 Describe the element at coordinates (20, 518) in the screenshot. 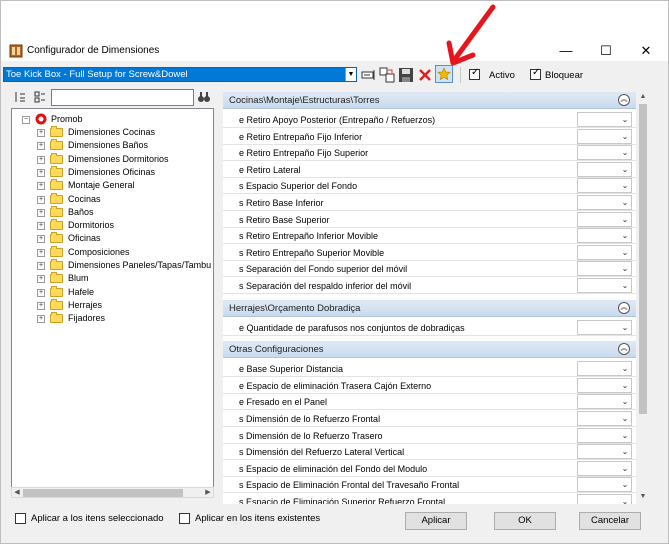

I see `apply-selected-checkbox` at that location.